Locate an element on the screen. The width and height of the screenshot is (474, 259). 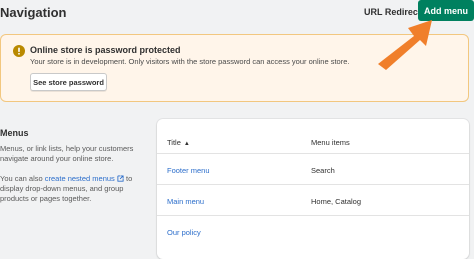
warning-icon is located at coordinates (19, 51).